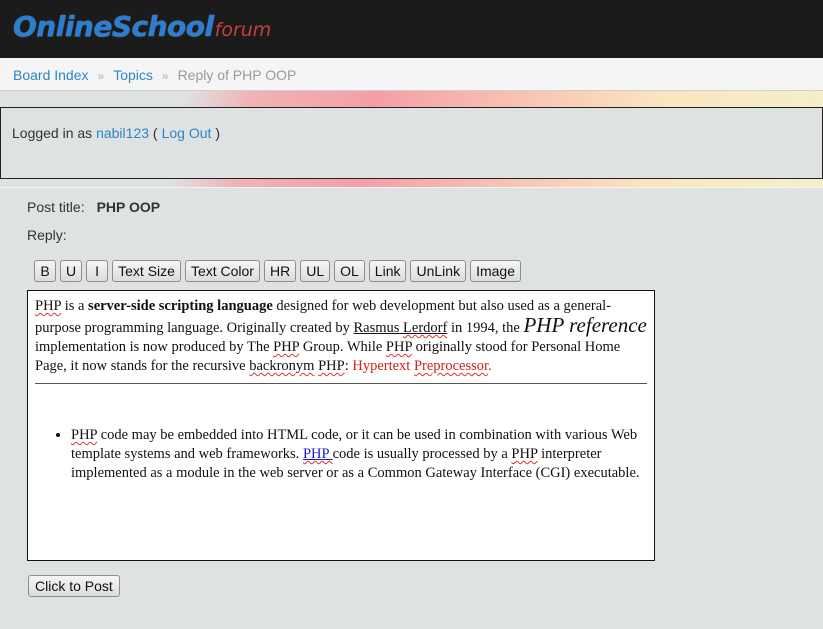  What do you see at coordinates (133, 75) in the screenshot?
I see `breadcrumb-topics: Topics` at bounding box center [133, 75].